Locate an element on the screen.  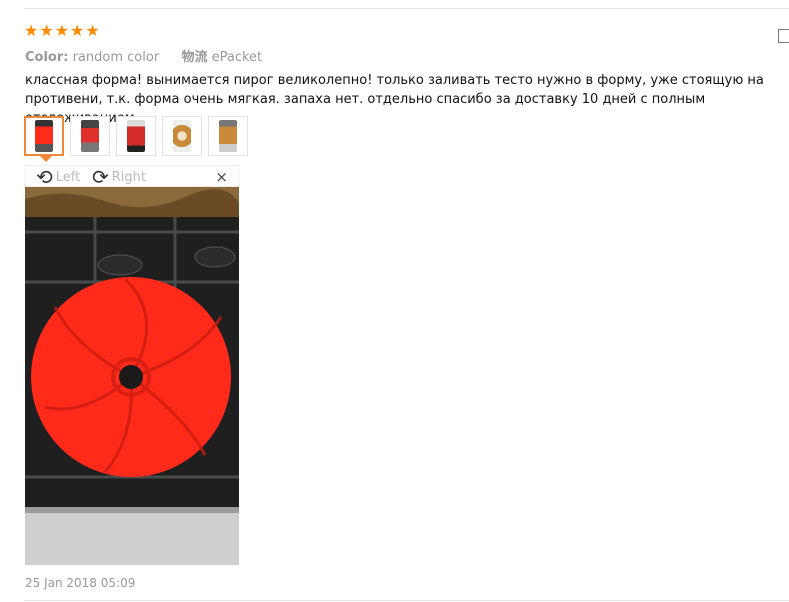
rotate-left-button: ⟲ Left is located at coordinates (58, 177).